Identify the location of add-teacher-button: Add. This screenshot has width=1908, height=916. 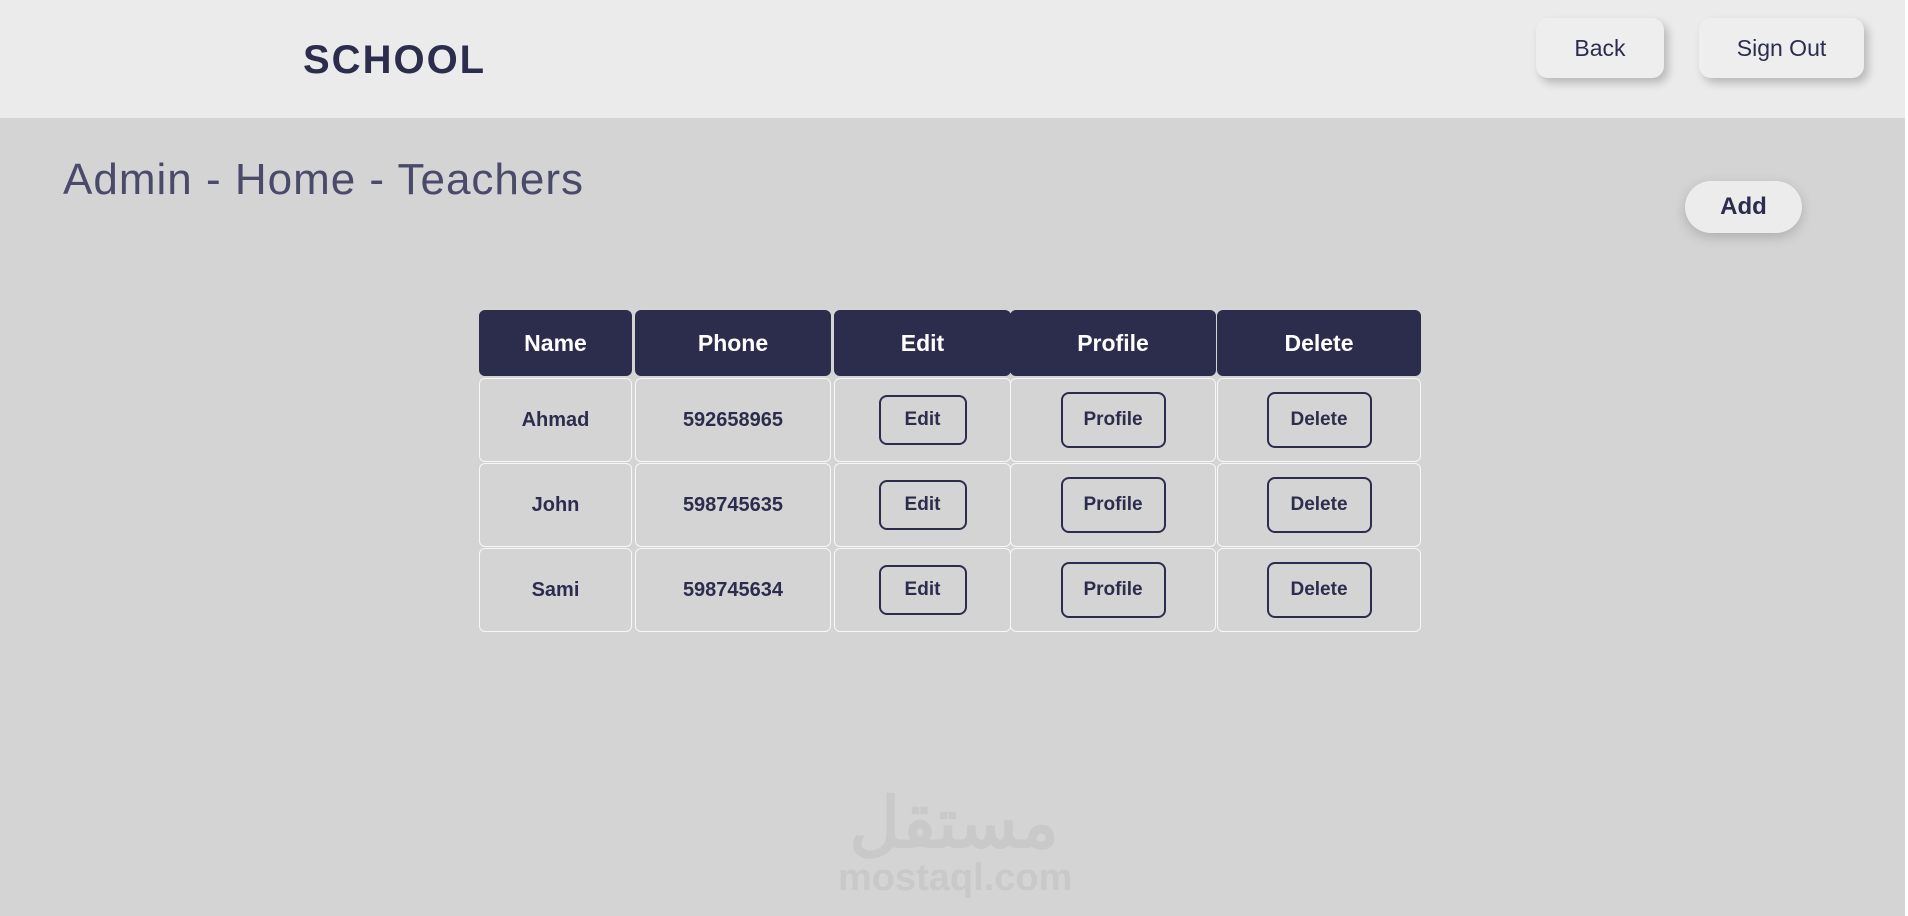
(1743, 207).